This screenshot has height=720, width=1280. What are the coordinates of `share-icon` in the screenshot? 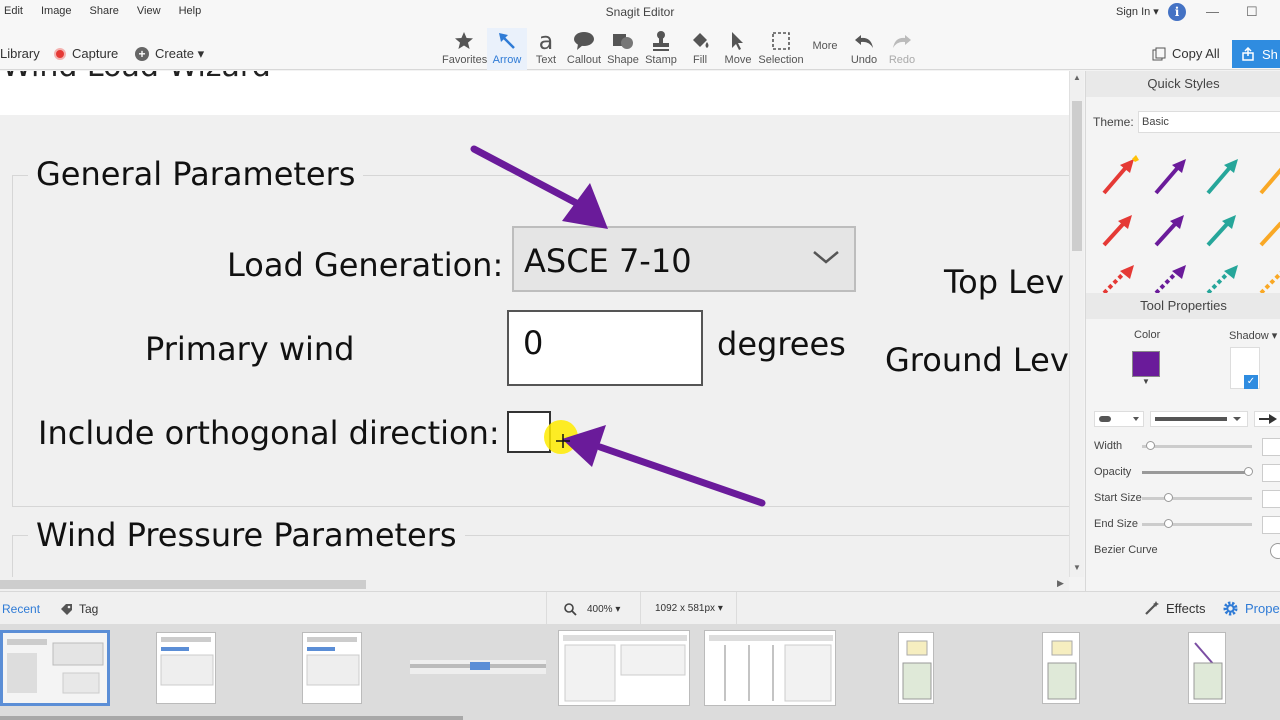 It's located at (1248, 54).